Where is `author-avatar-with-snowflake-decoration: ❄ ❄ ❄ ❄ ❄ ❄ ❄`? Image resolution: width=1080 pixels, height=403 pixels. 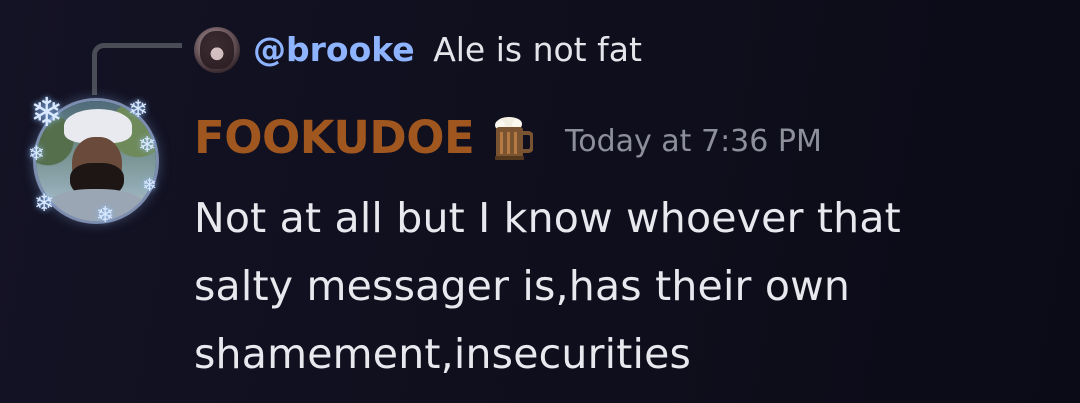
author-avatar-with-snowflake-decoration: ❄ ❄ ❄ ❄ ❄ ❄ ❄ is located at coordinates (95, 159).